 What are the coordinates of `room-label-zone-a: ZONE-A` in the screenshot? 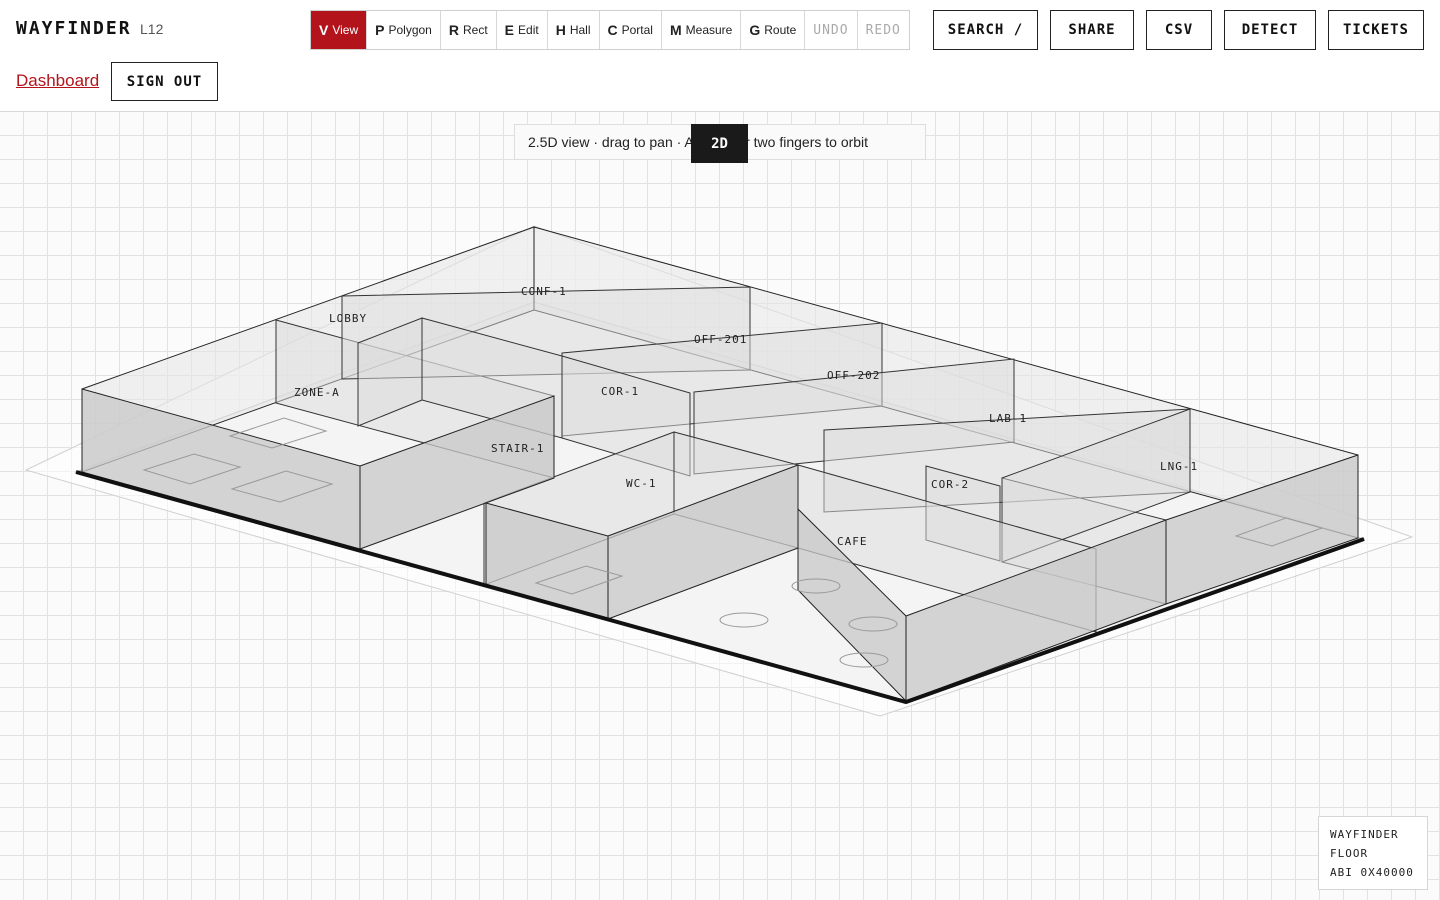 It's located at (317, 392).